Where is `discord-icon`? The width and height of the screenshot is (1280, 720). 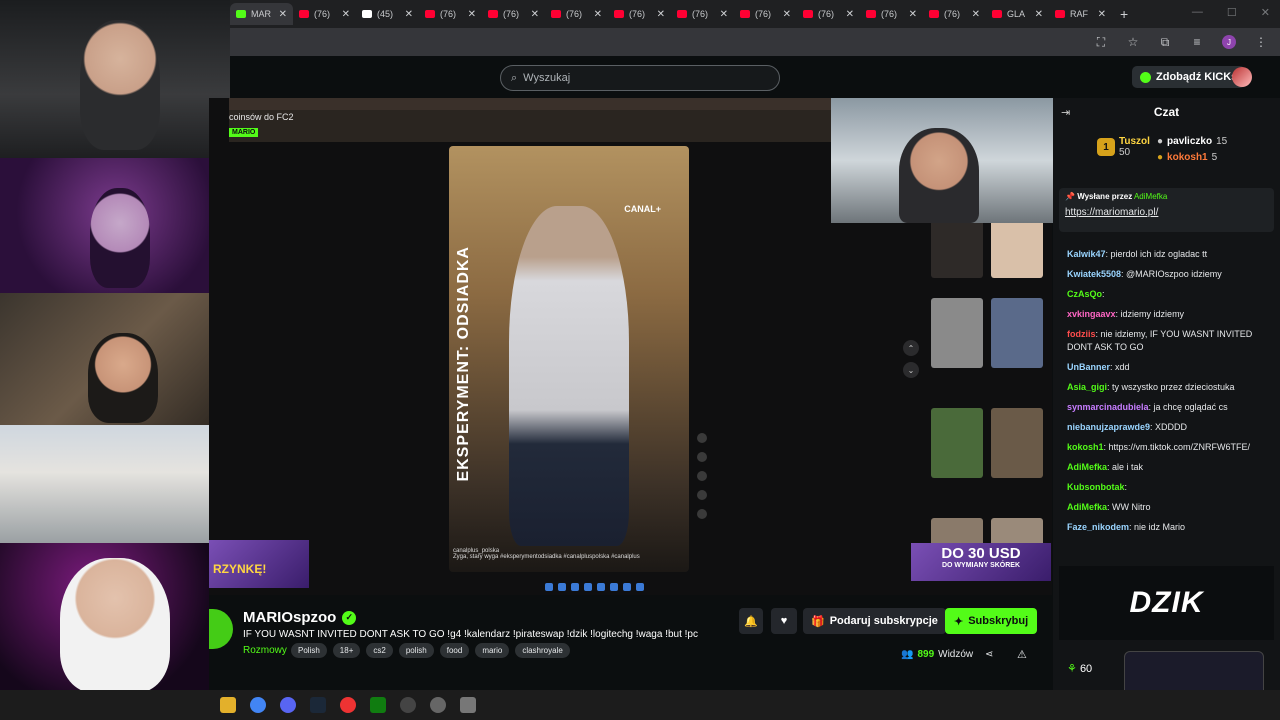 discord-icon is located at coordinates (288, 705).